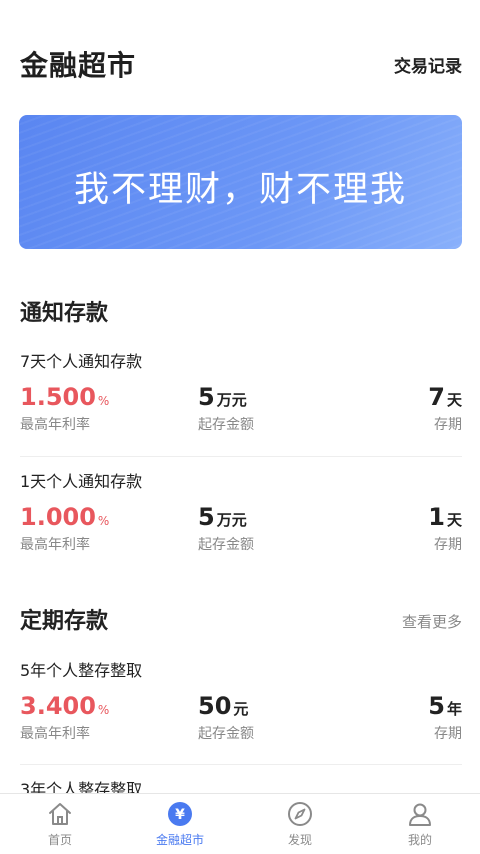 This screenshot has height=854, width=480. I want to click on product-card: 5年个人整存整取 3.400% 最高年利率 50 元 起存金额 5年 存期, so click(241, 705).